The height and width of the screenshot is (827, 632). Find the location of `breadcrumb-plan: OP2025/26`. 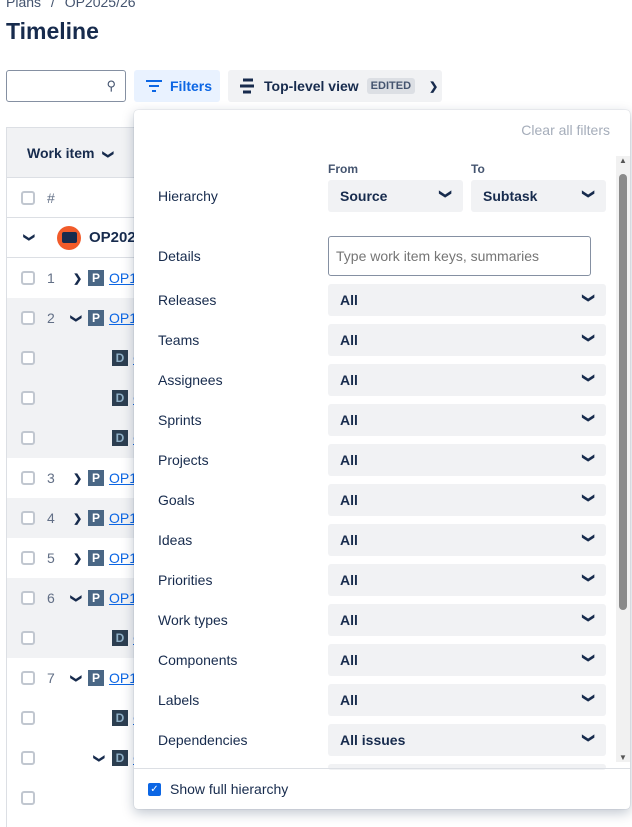

breadcrumb-plan: OP2025/26 is located at coordinates (100, 5).